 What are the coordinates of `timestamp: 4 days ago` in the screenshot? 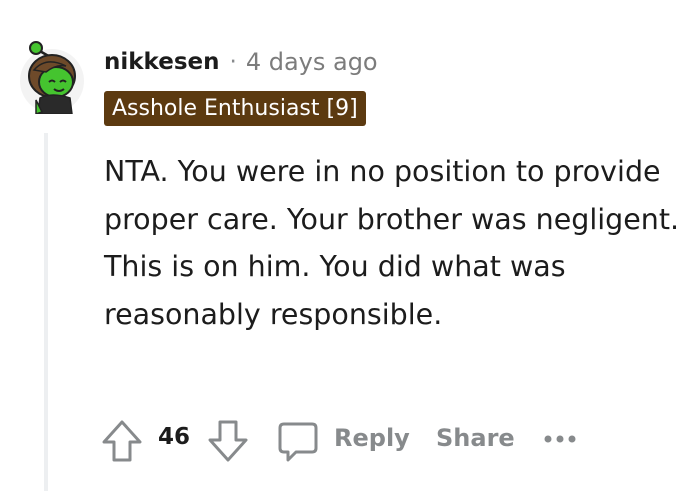 It's located at (312, 62).